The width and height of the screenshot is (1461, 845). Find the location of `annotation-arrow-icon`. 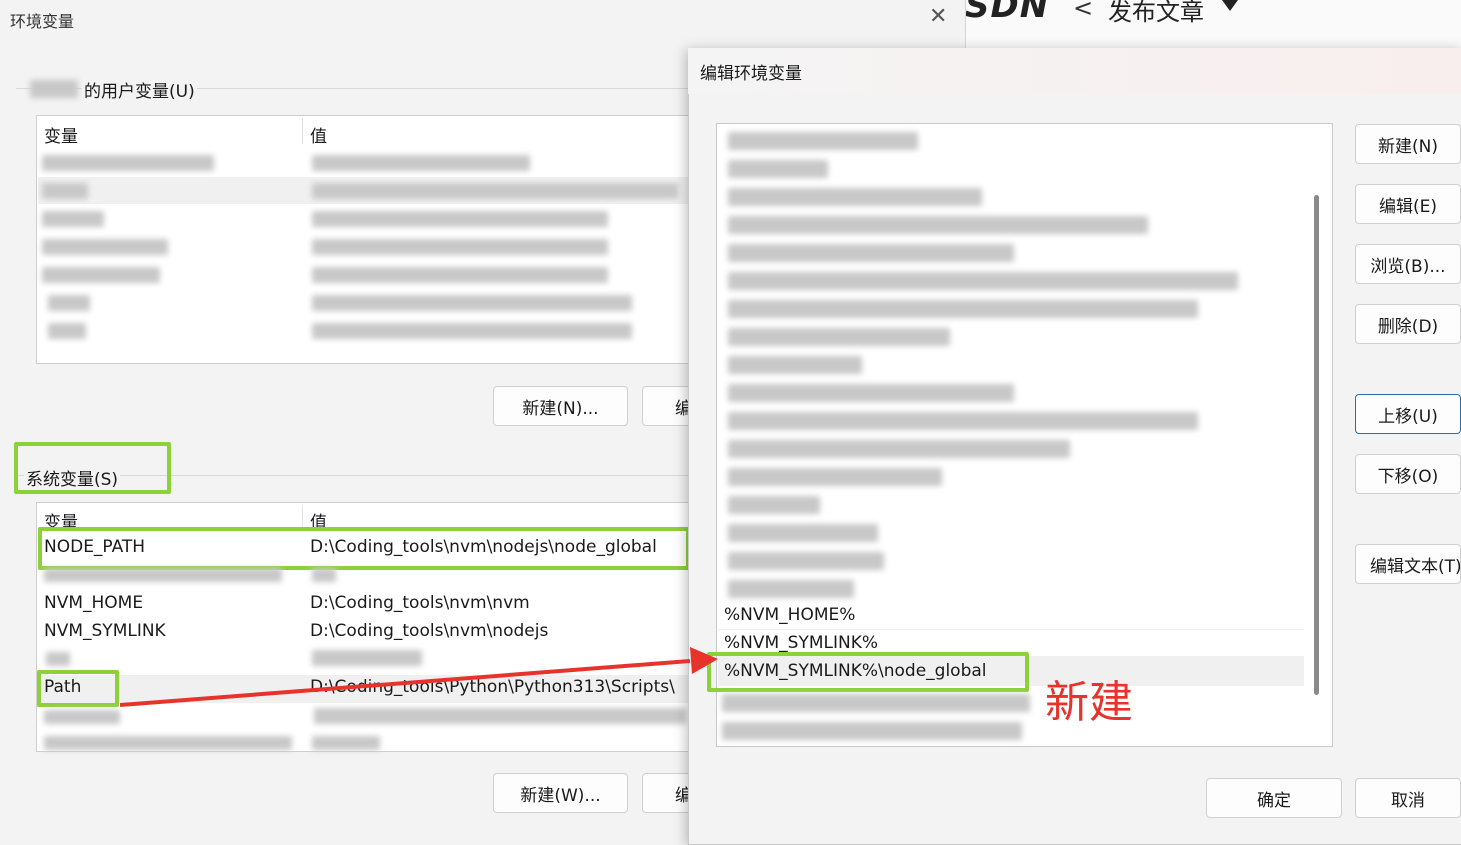

annotation-arrow-icon is located at coordinates (418, 677).